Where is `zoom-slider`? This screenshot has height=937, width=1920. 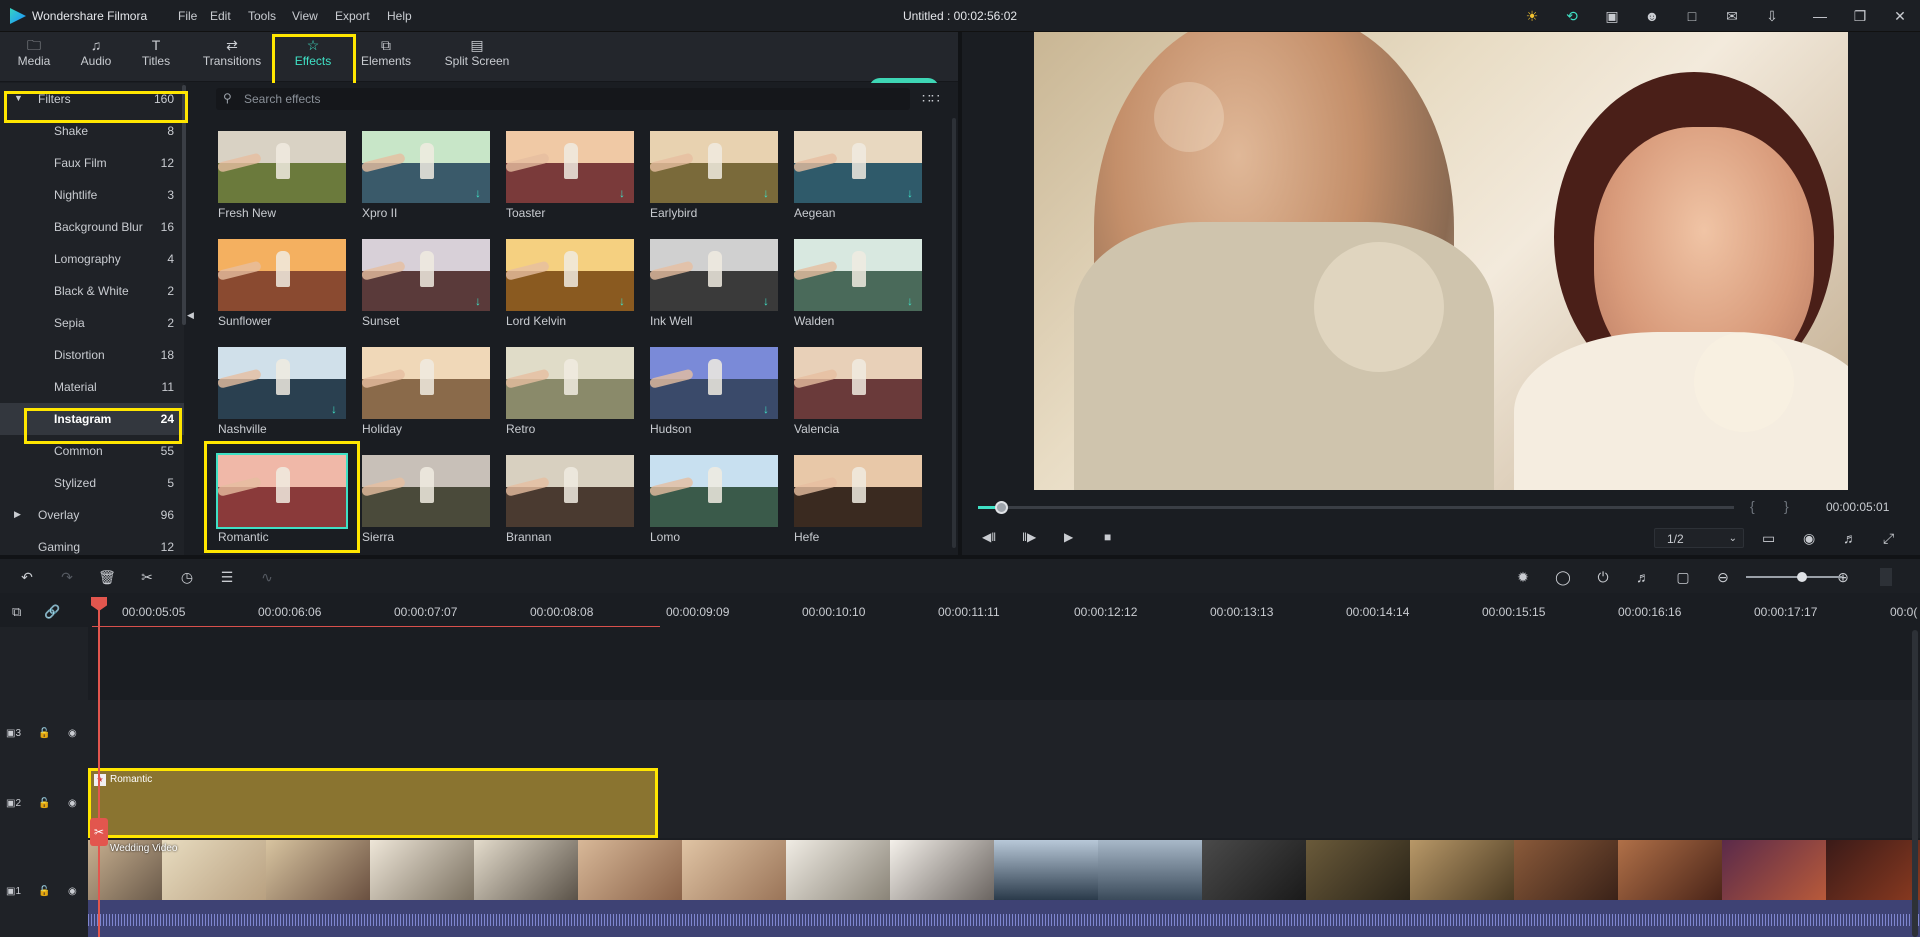
zoom-slider is located at coordinates (1794, 577).